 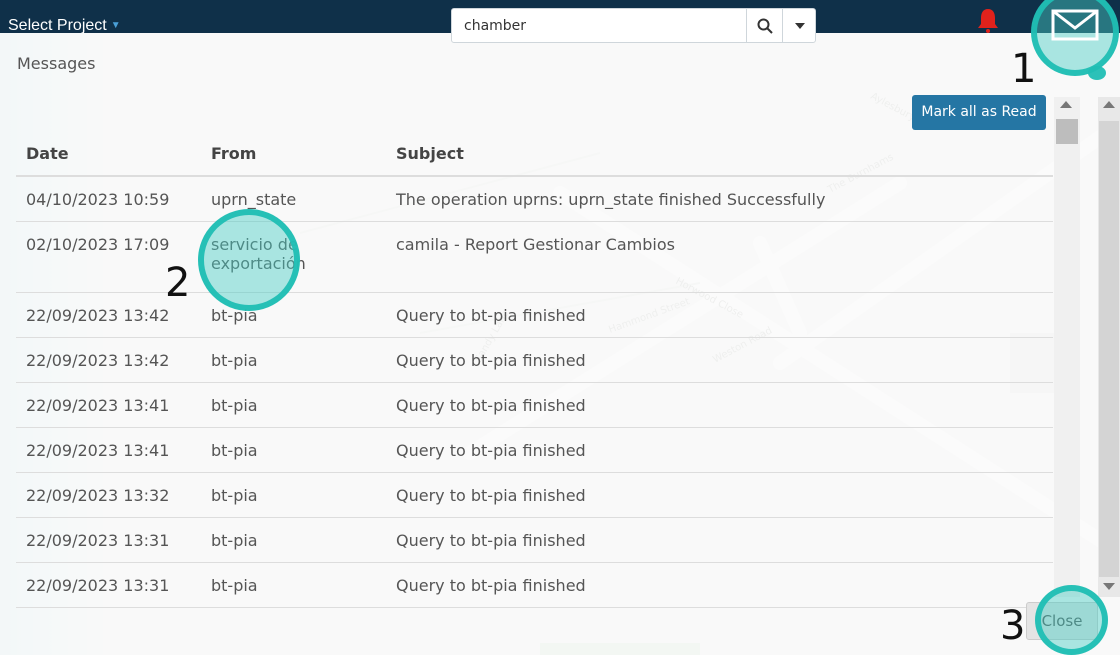 What do you see at coordinates (1109, 586) in the screenshot?
I see `scroll-down-arrow-icon` at bounding box center [1109, 586].